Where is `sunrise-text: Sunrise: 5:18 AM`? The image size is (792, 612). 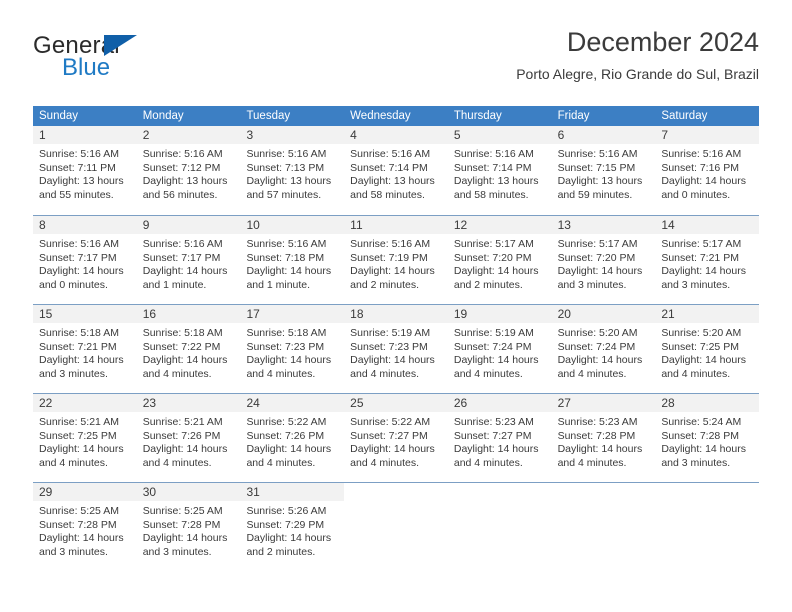
sunrise-text: Sunrise: 5:18 AM is located at coordinates (182, 333).